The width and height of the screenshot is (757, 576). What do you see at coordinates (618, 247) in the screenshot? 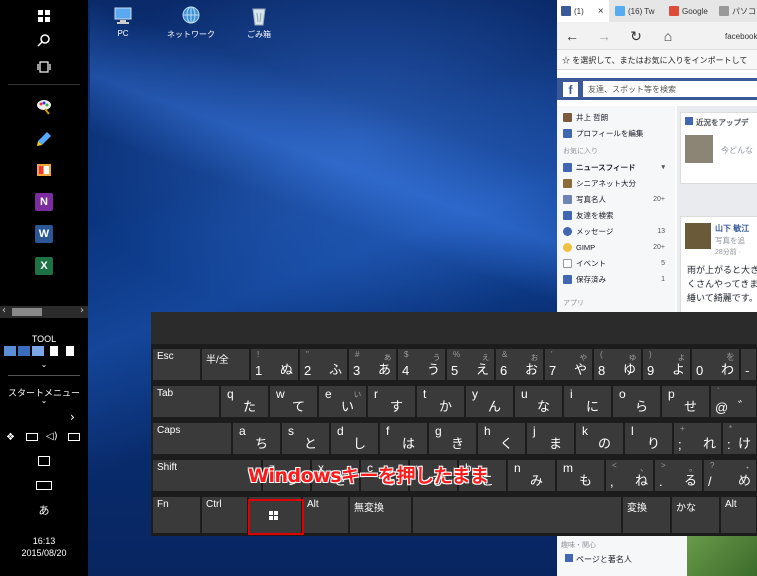
I see `sidebar-item-gimp: GIMP 20+` at bounding box center [618, 247].